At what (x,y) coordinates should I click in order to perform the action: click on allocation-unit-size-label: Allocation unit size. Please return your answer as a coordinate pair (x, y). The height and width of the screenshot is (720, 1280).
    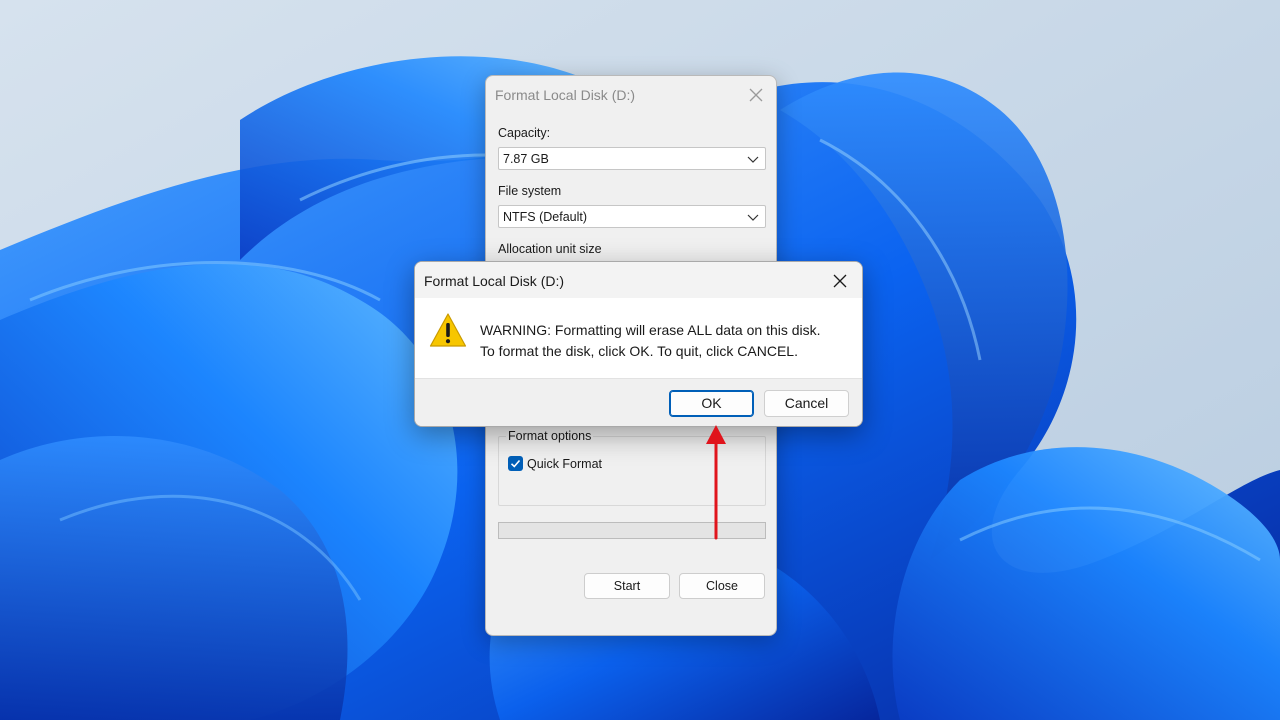
    Looking at the image, I should click on (550, 249).